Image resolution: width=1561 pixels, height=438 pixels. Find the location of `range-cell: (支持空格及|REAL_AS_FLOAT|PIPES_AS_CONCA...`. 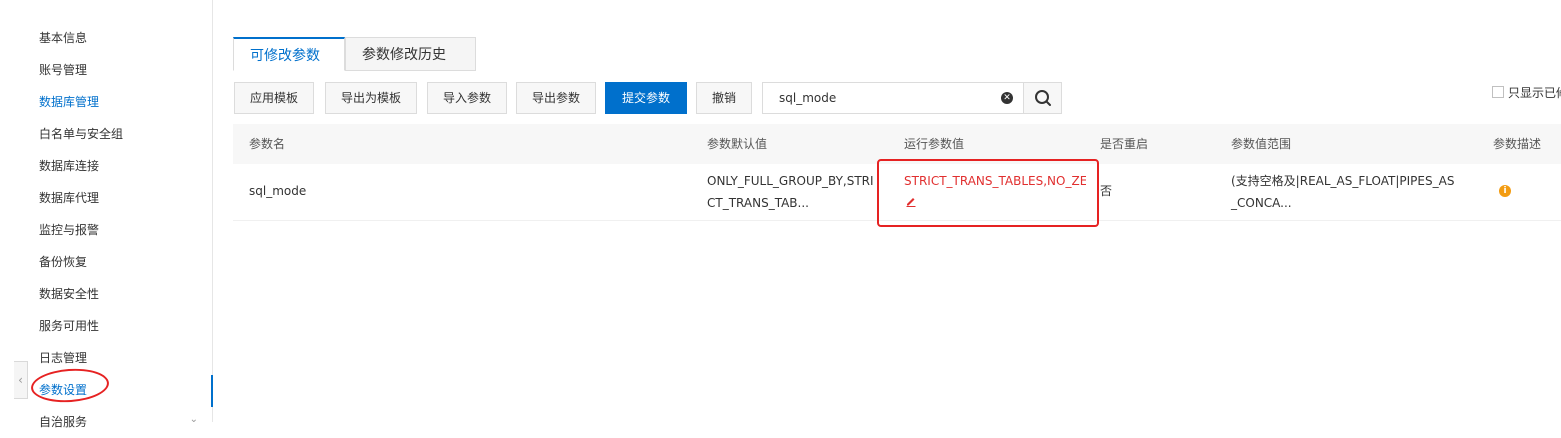

range-cell: (支持空格及|REAL_AS_FLOAT|PIPES_AS_CONCA... is located at coordinates (1343, 192).